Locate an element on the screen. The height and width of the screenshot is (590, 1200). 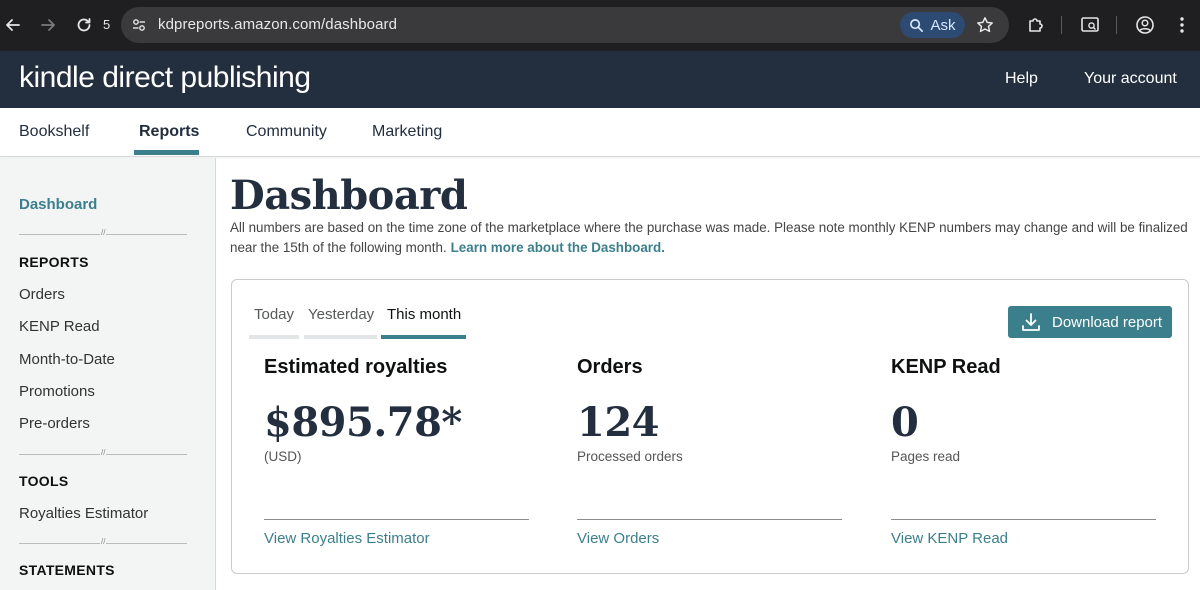
period-tab-today: Today is located at coordinates (274, 314).